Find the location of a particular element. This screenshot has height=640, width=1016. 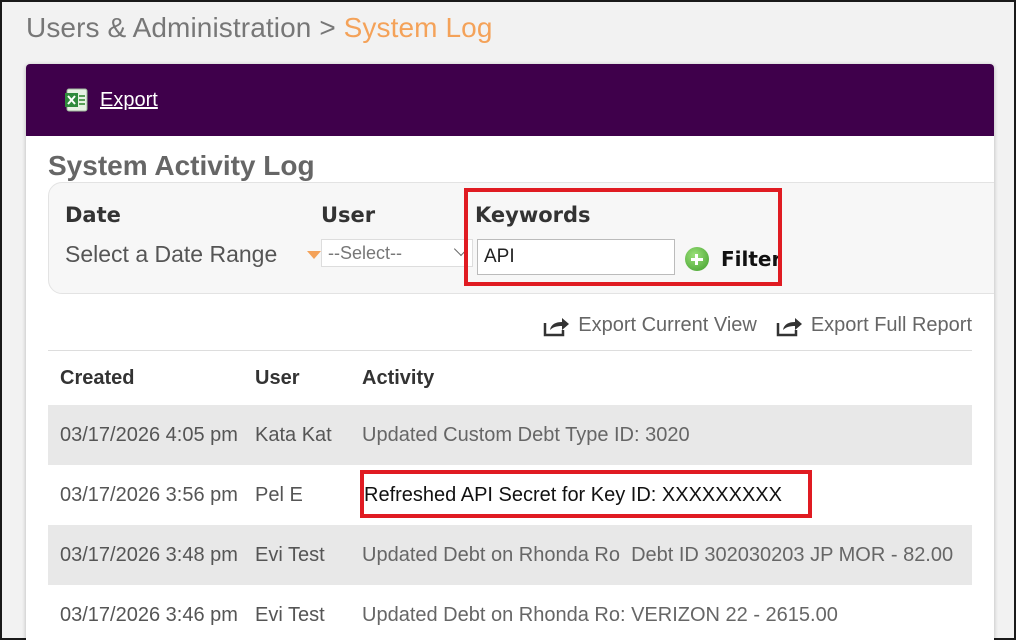

table-header-row: Created User Activity is located at coordinates (510, 378).